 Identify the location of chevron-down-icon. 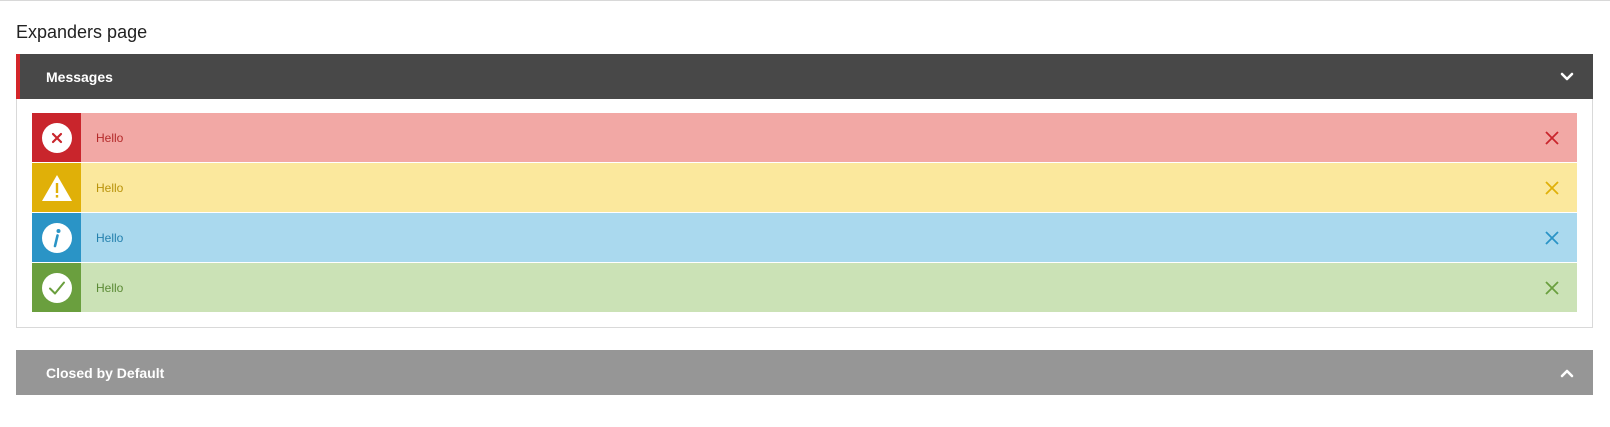
(1567, 77).